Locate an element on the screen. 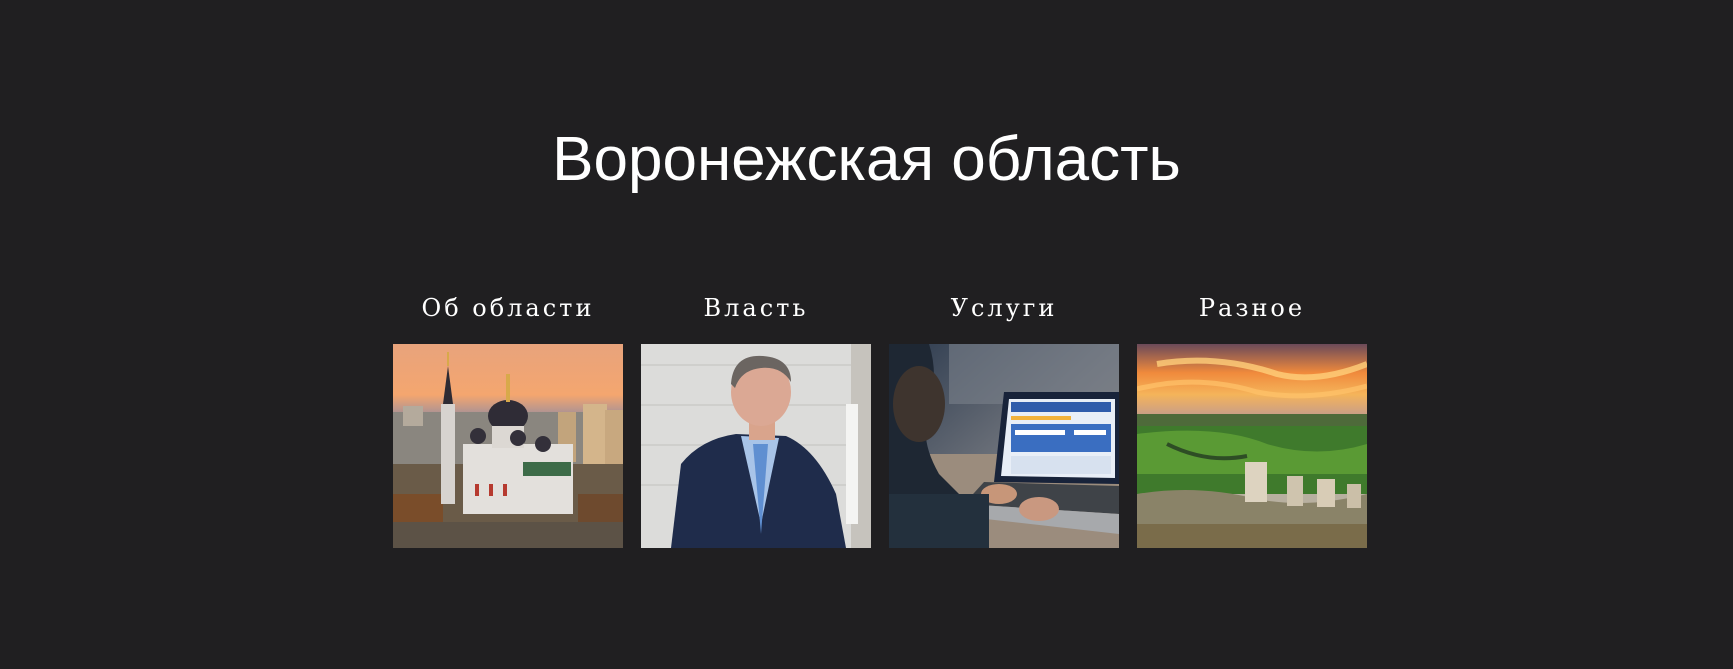  card-authority-label: Власть is located at coordinates (756, 308).